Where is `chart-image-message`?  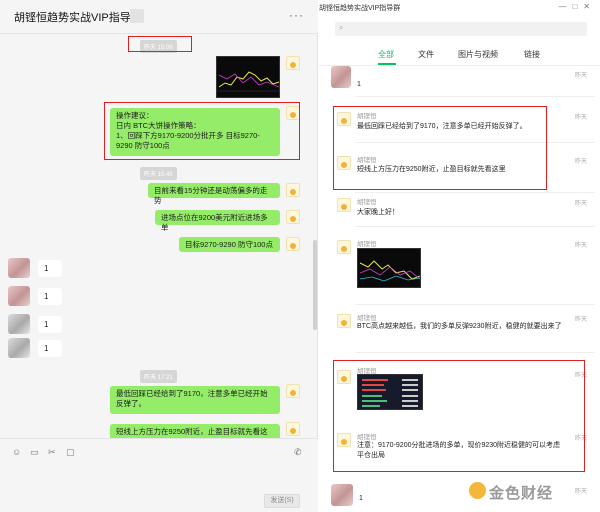 chart-image-message is located at coordinates (248, 77).